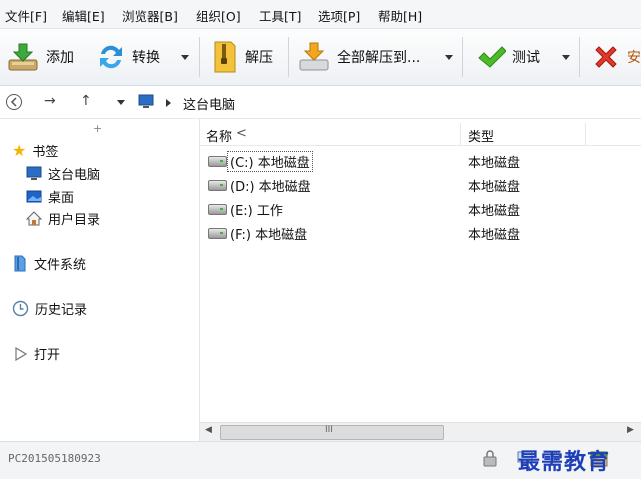 The height and width of the screenshot is (479, 641). Describe the element at coordinates (490, 458) in the screenshot. I see `lock-icon` at that location.